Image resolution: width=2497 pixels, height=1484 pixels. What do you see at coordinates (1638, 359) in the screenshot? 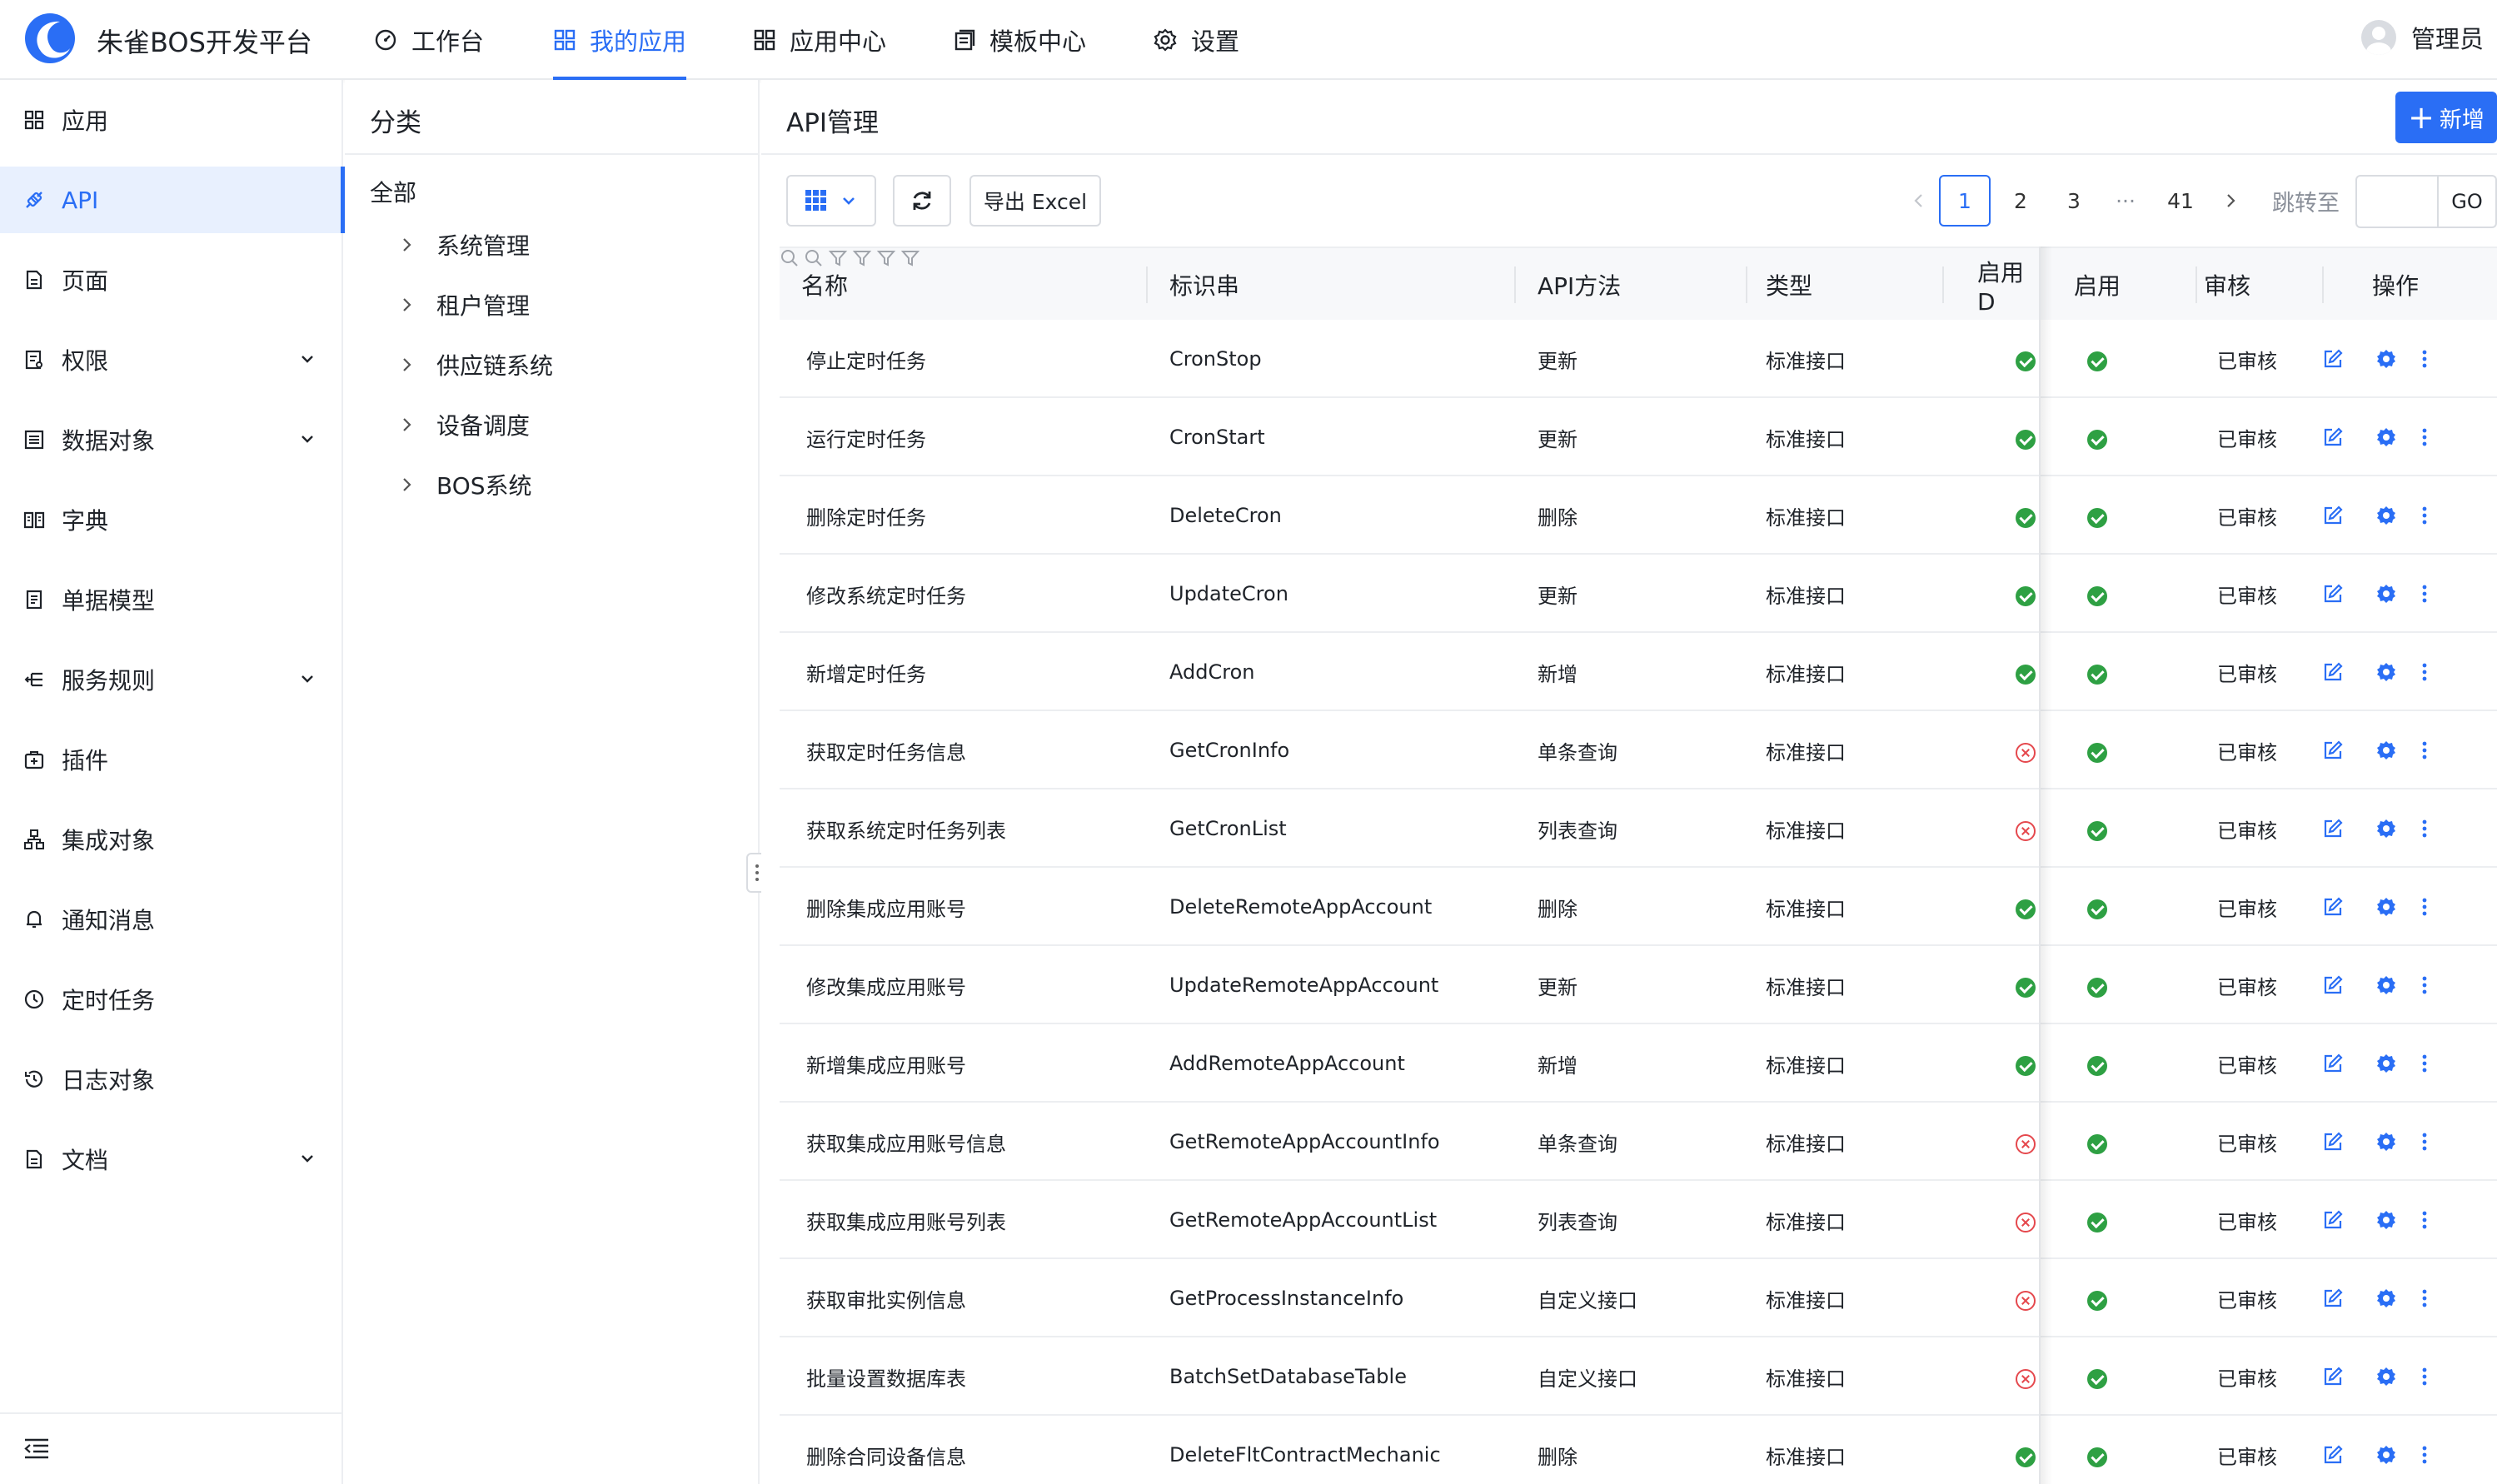
I see `table-row: 停止定时任务 CronStop 更新 标准接口 已审核` at bounding box center [1638, 359].